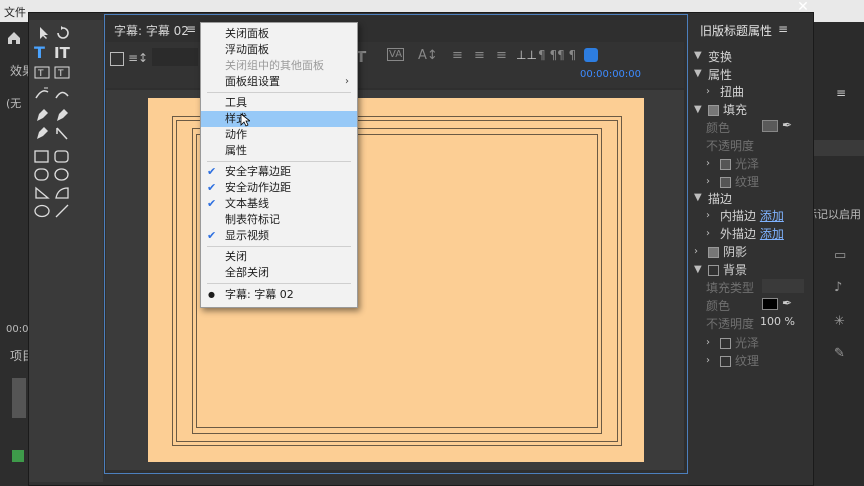  I want to click on outer-stroke-chevron-icon: ›, so click(708, 233).